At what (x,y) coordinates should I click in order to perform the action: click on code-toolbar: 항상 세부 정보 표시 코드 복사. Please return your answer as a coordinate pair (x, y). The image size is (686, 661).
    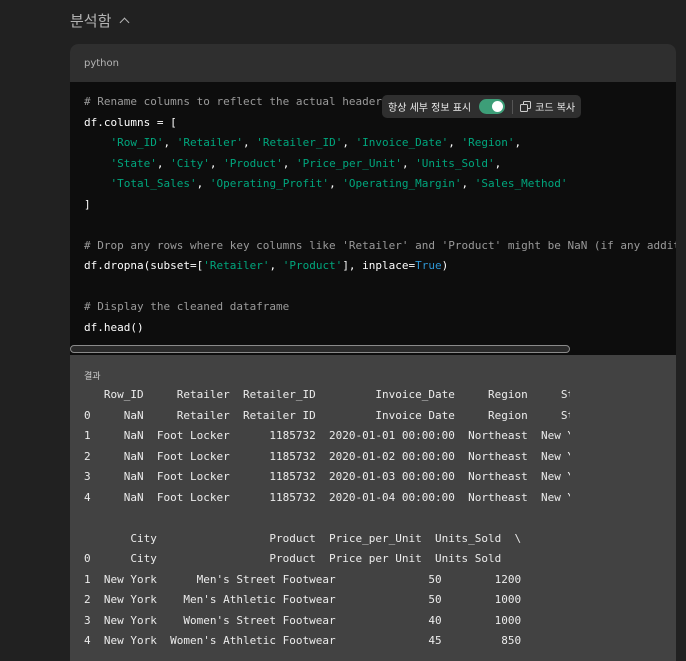
    Looking at the image, I should click on (482, 106).